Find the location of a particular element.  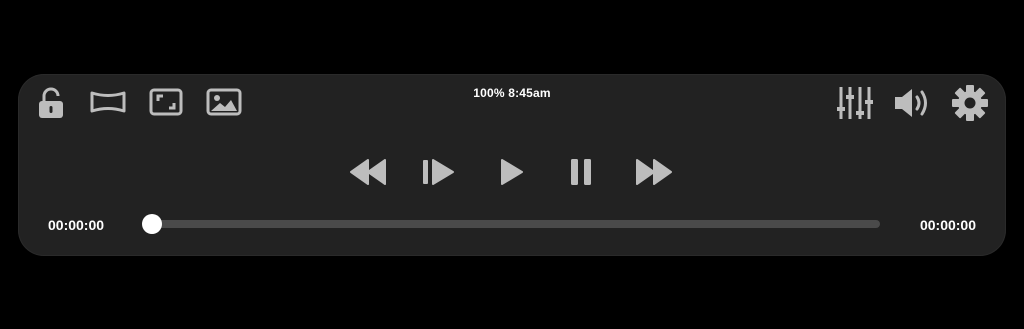

fast-forward-button is located at coordinates (654, 172).